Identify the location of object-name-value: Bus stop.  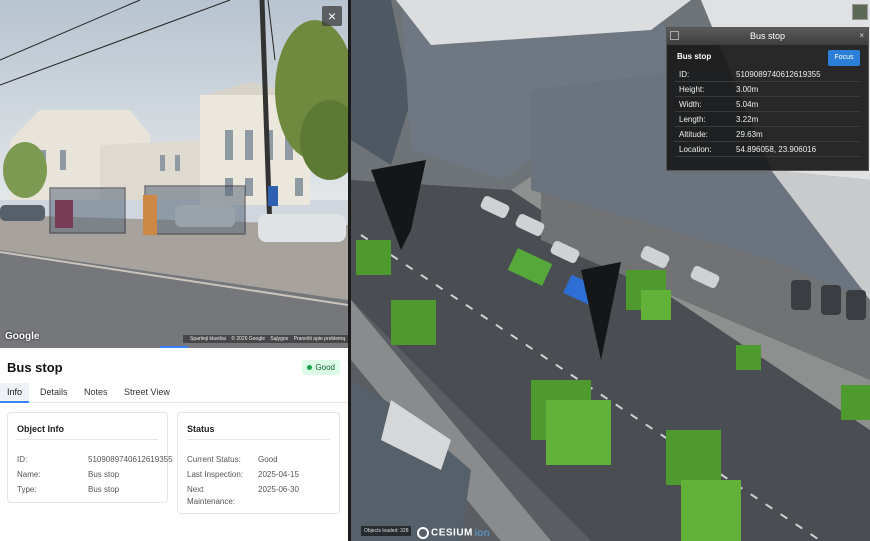
(104, 474).